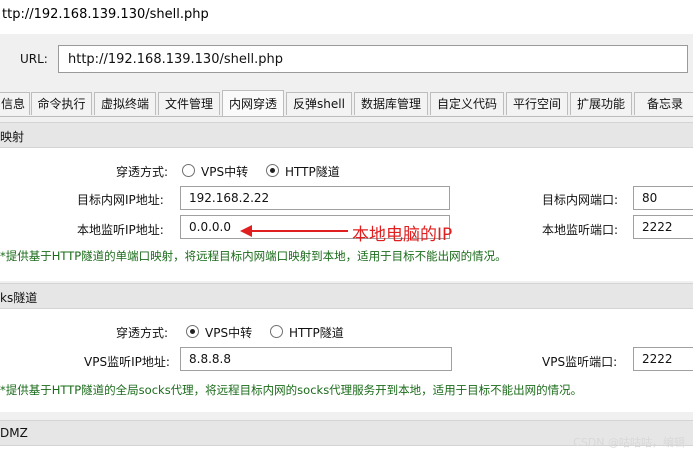 Image resolution: width=693 pixels, height=457 pixels. Describe the element at coordinates (346, 296) in the screenshot. I see `socks-header: ks隧道` at that location.